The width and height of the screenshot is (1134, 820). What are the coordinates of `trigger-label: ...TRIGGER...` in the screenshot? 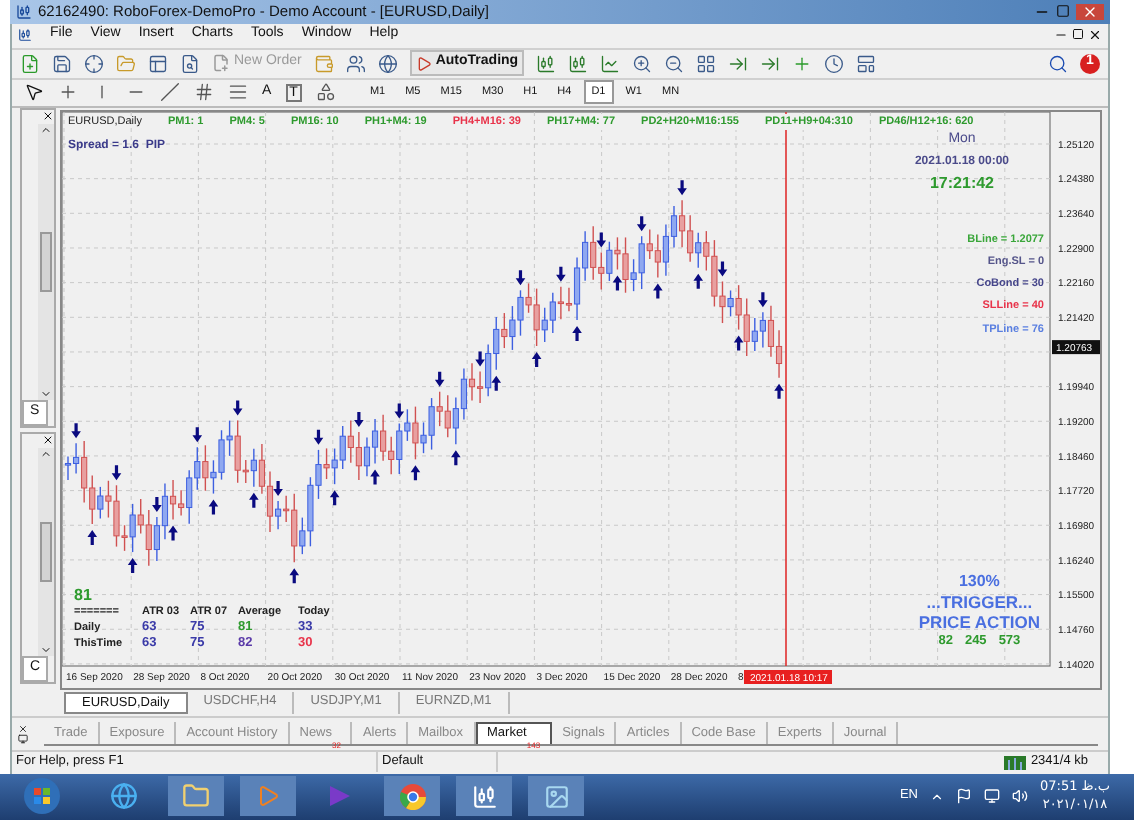 It's located at (979, 601).